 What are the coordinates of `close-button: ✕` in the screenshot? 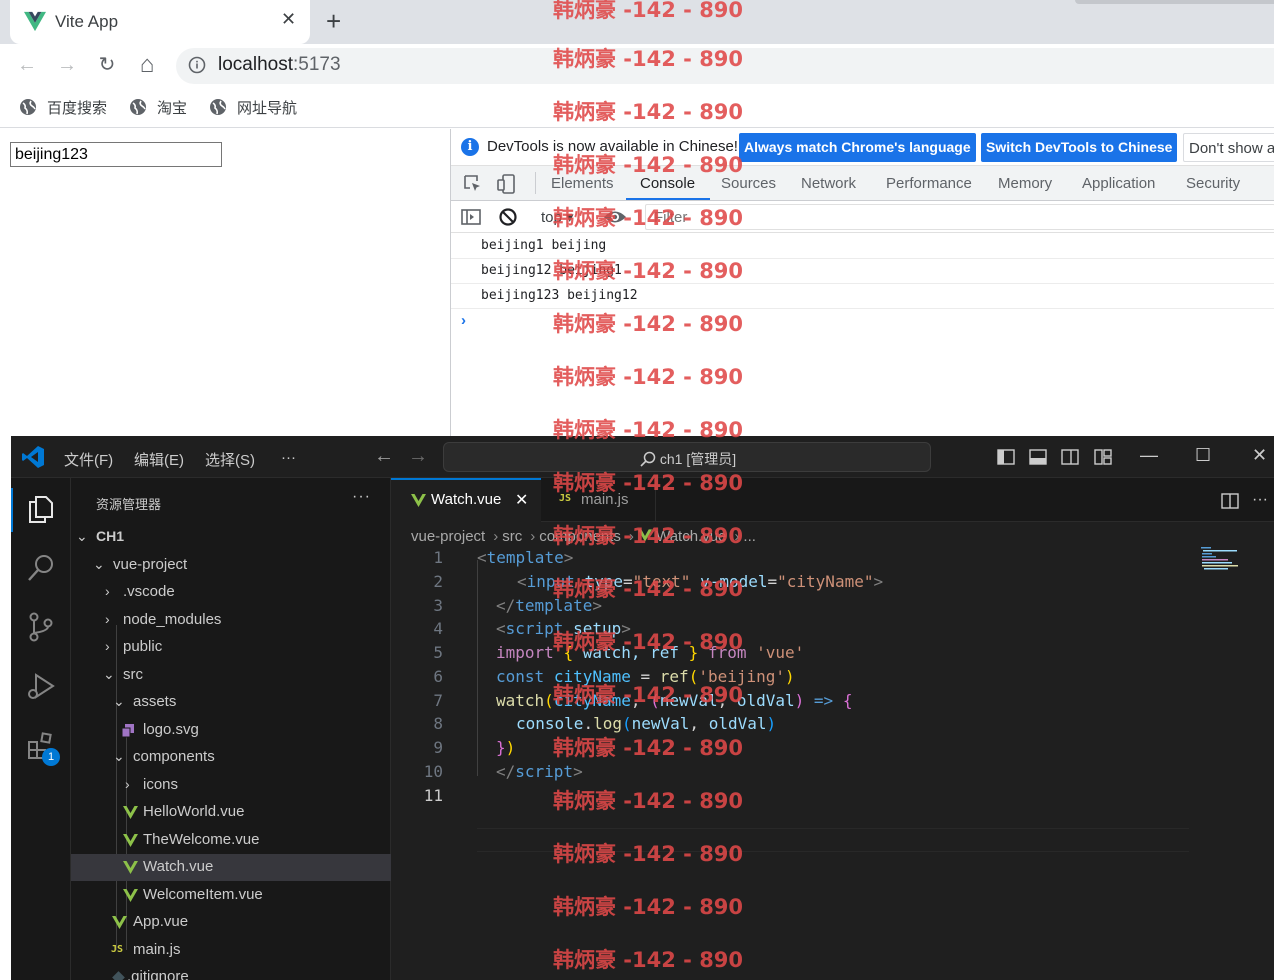 It's located at (1259, 455).